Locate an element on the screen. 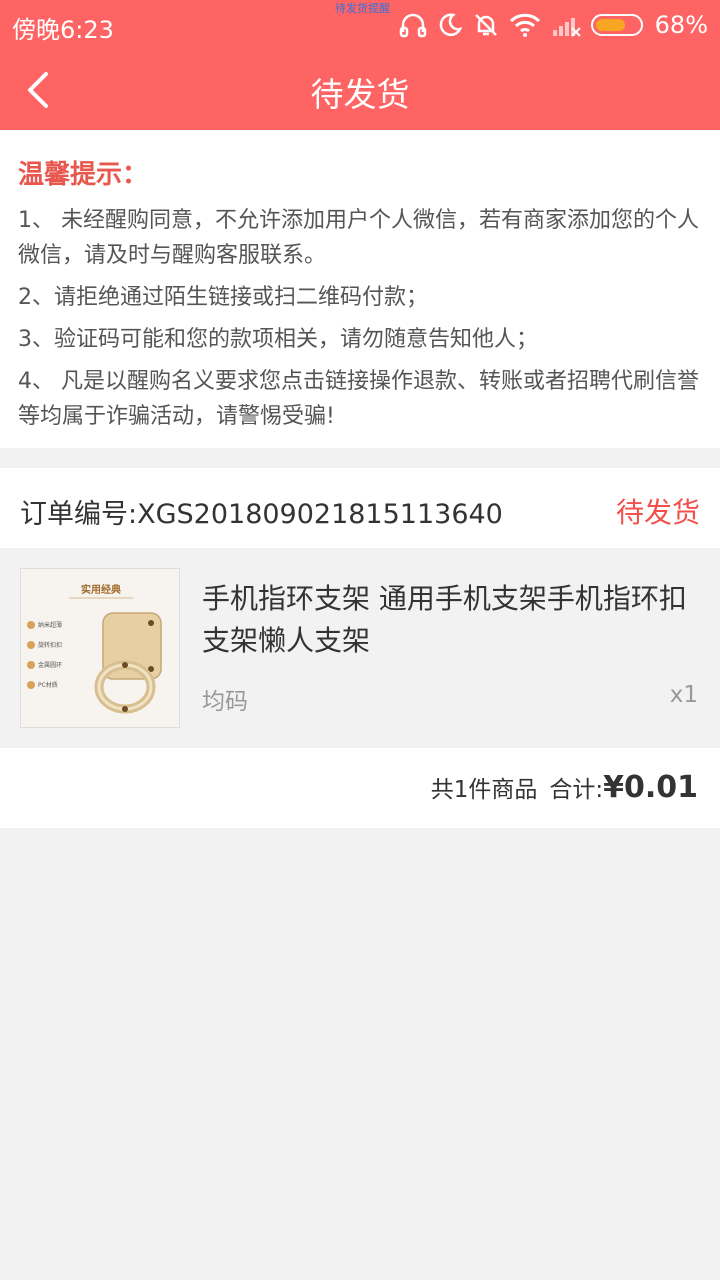  battery-percent: 68% is located at coordinates (681, 25).